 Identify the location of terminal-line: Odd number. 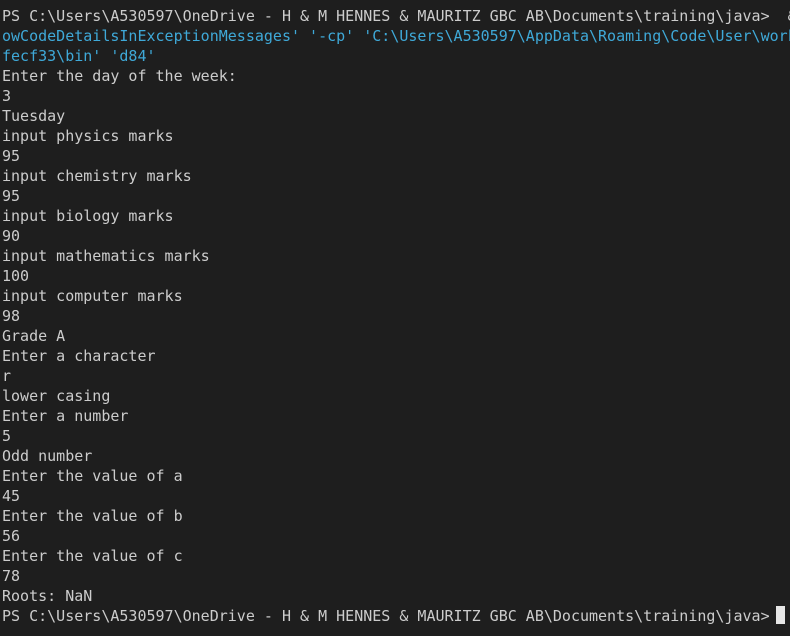
(47, 456).